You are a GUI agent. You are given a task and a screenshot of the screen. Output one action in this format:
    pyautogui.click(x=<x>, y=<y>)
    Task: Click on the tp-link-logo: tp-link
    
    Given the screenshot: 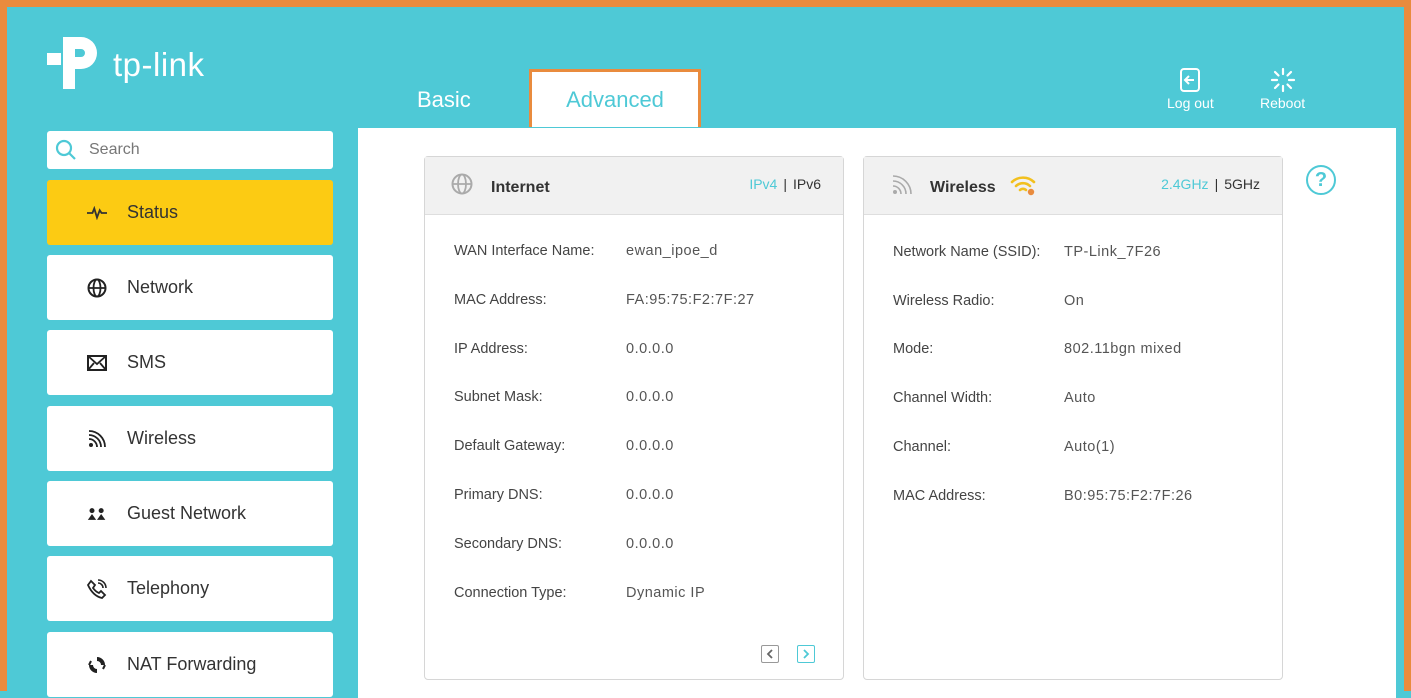 What is the action you would take?
    pyautogui.click(x=124, y=65)
    